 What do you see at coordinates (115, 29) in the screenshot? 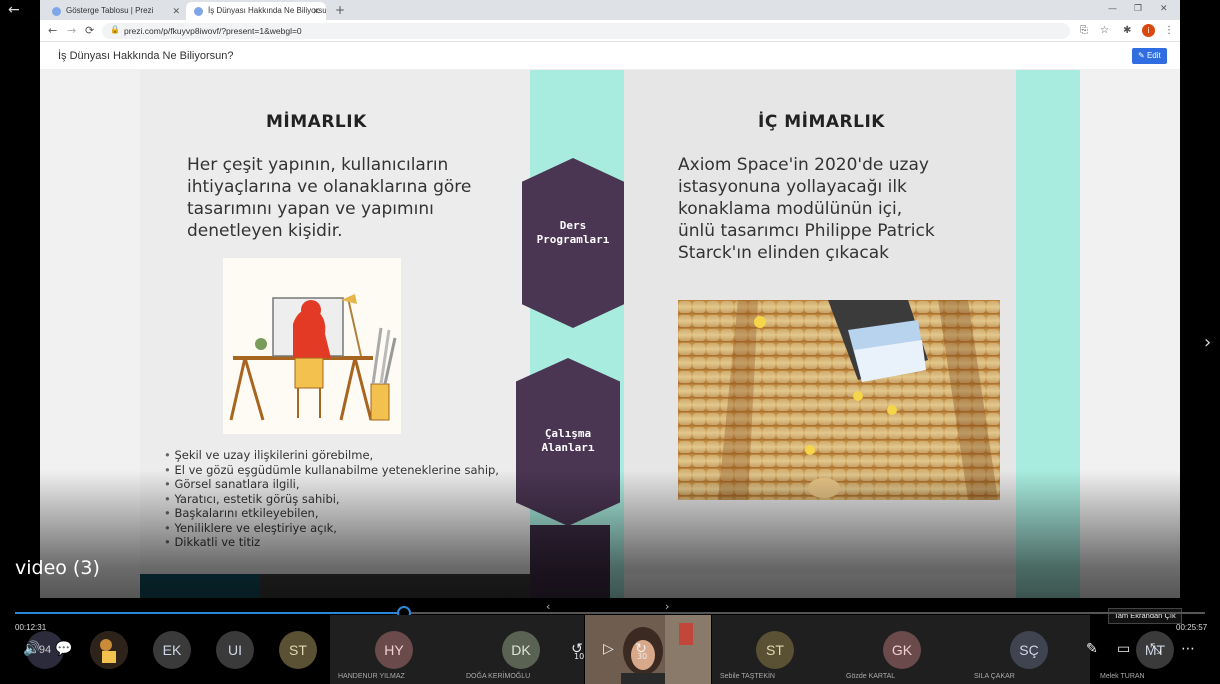
I see `lock-icon: 🔒` at bounding box center [115, 29].